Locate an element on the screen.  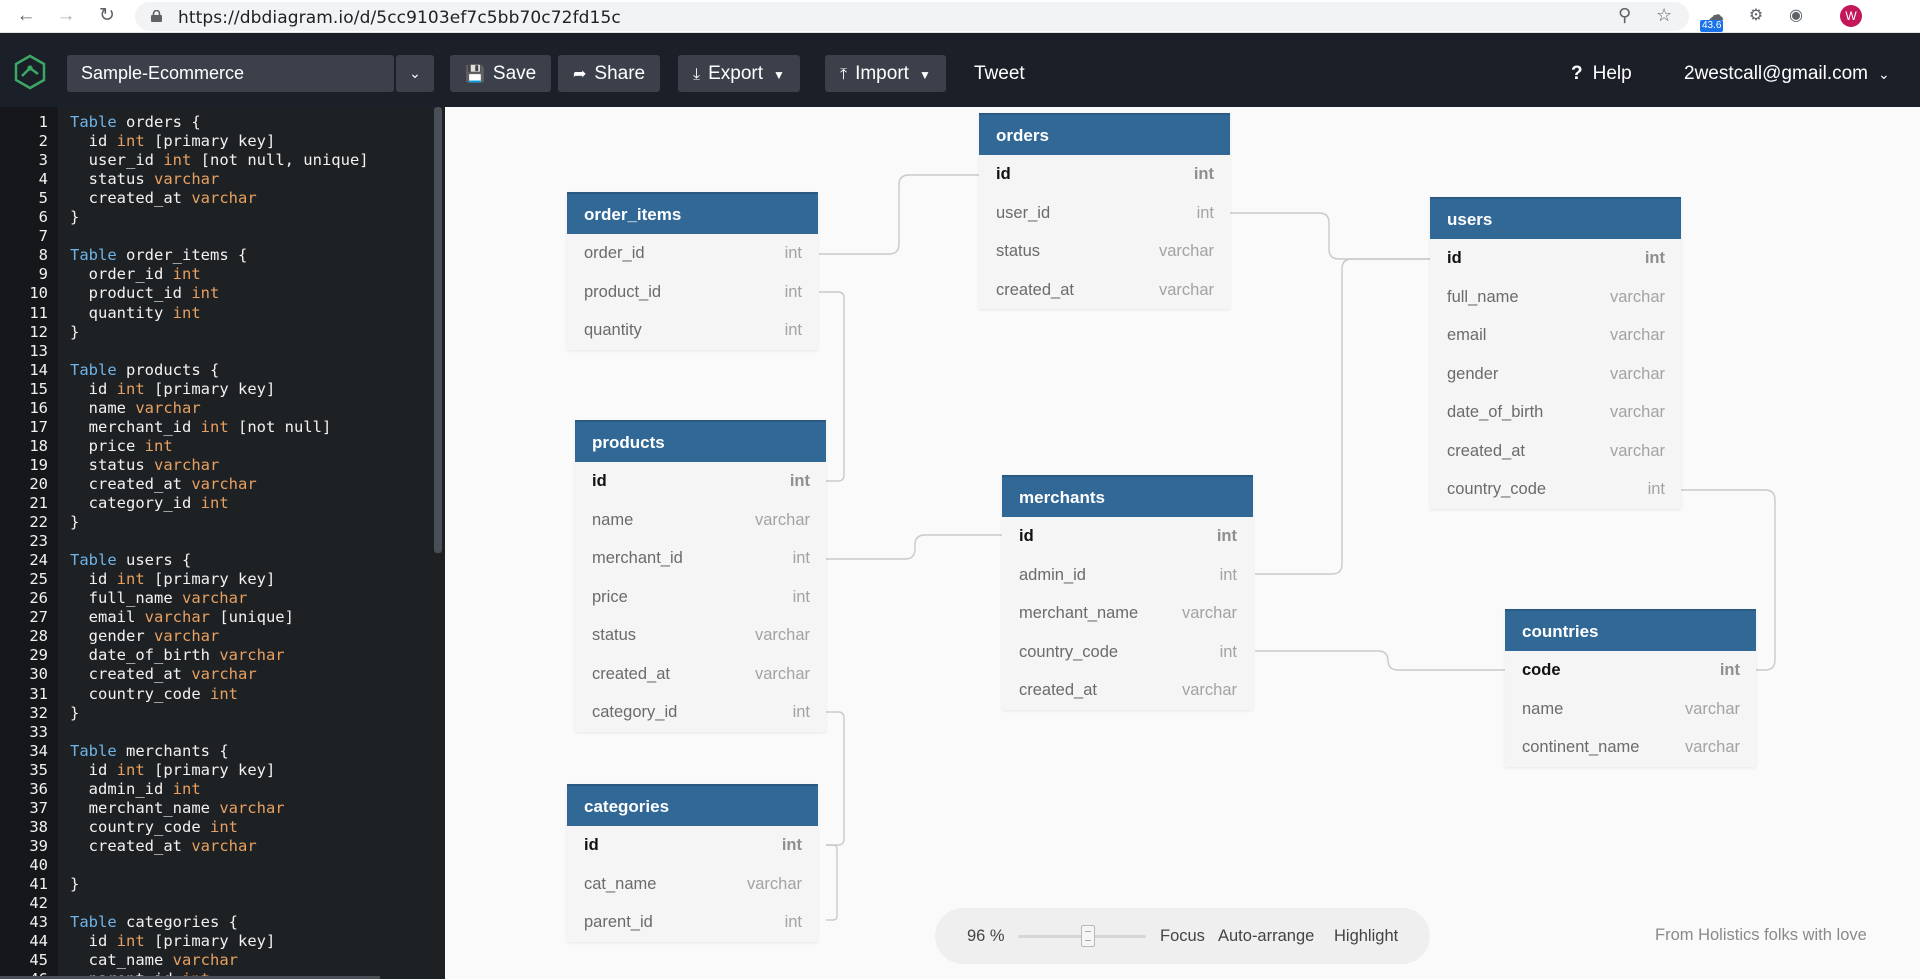
focus-button: Focus is located at coordinates (1182, 936).